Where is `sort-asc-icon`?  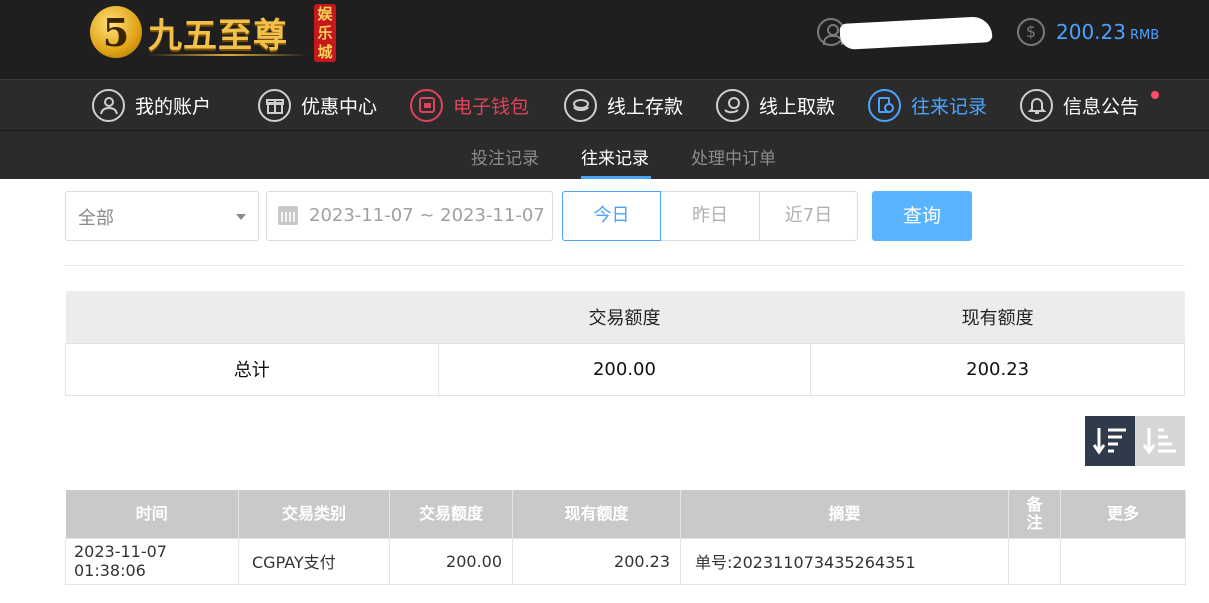 sort-asc-icon is located at coordinates (1159, 441).